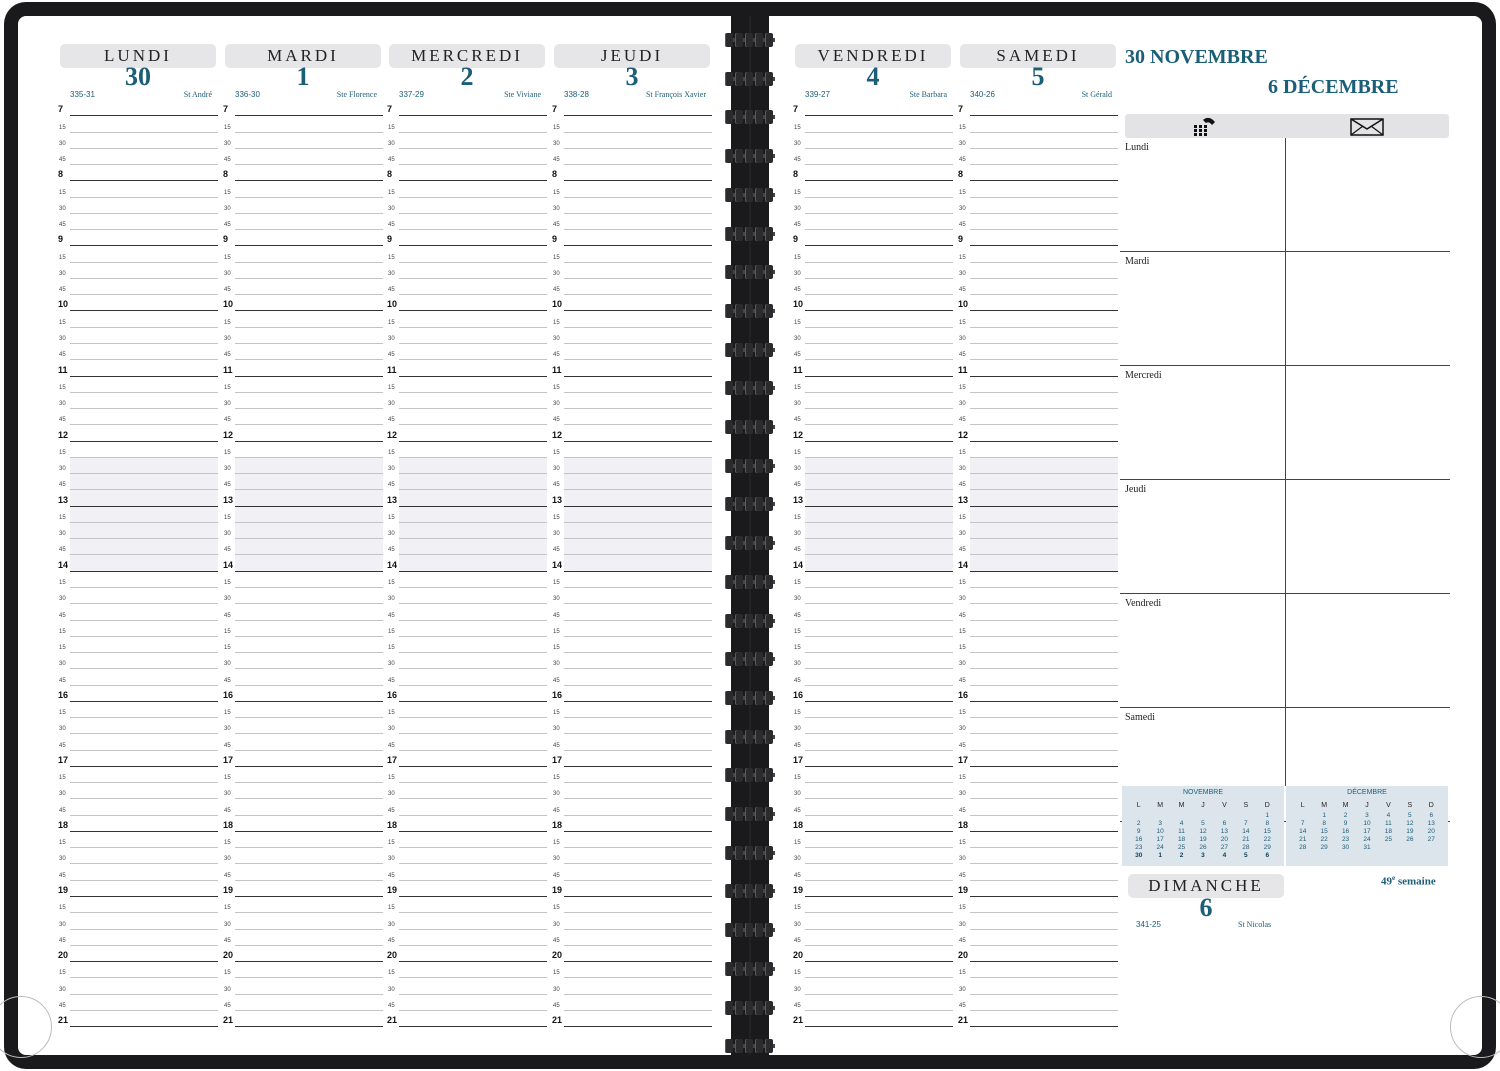  What do you see at coordinates (303, 433) in the screenshot?
I see `hour-slot: 12` at bounding box center [303, 433].